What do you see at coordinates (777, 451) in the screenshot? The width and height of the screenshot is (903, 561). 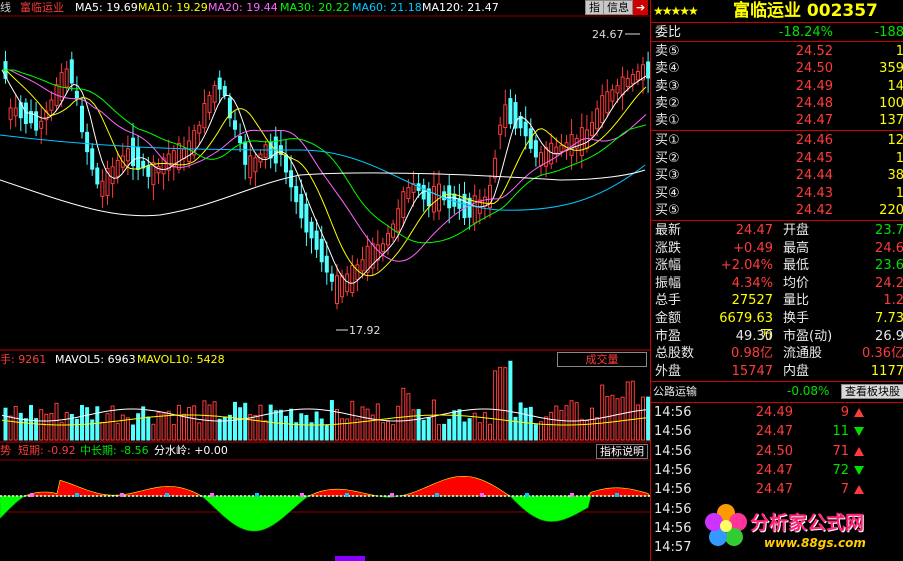 I see `tick-row: 14:56 24.50 71` at bounding box center [777, 451].